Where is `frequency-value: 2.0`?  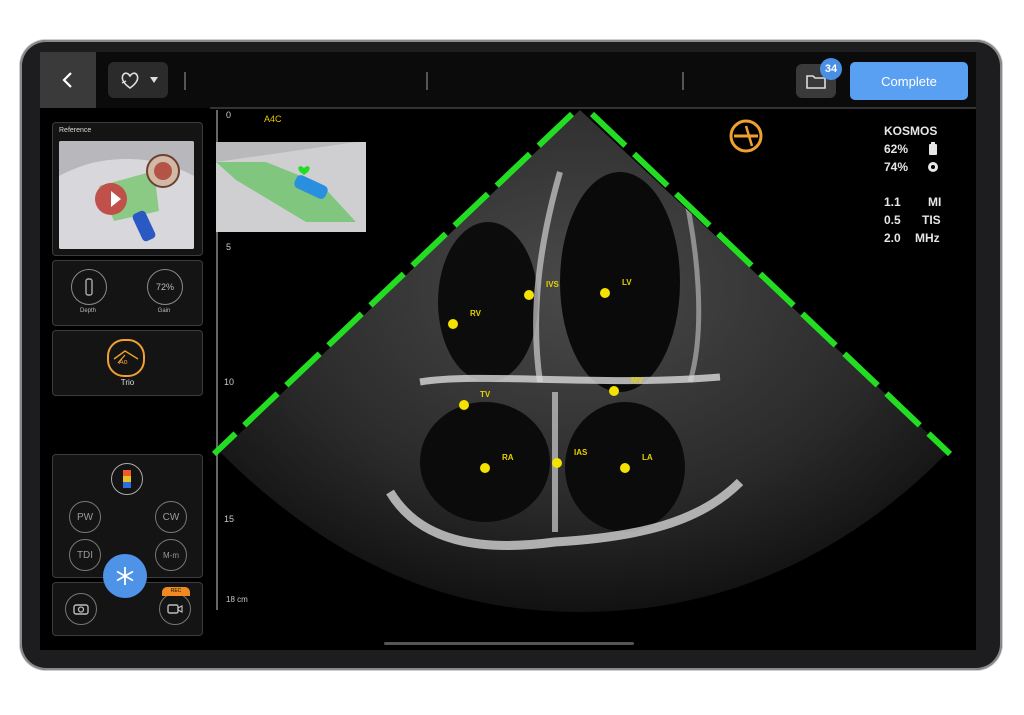 frequency-value: 2.0 is located at coordinates (892, 238).